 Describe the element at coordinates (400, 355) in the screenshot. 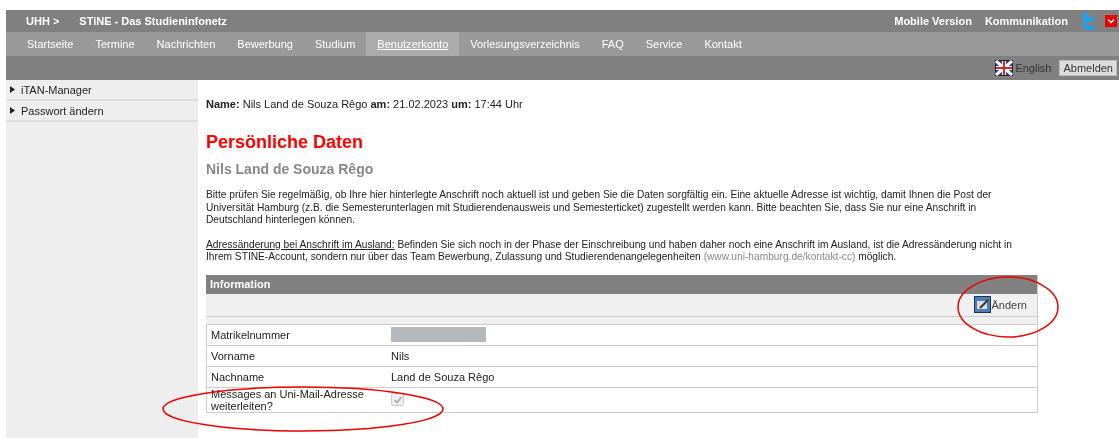

I see `field-value: Nils` at that location.